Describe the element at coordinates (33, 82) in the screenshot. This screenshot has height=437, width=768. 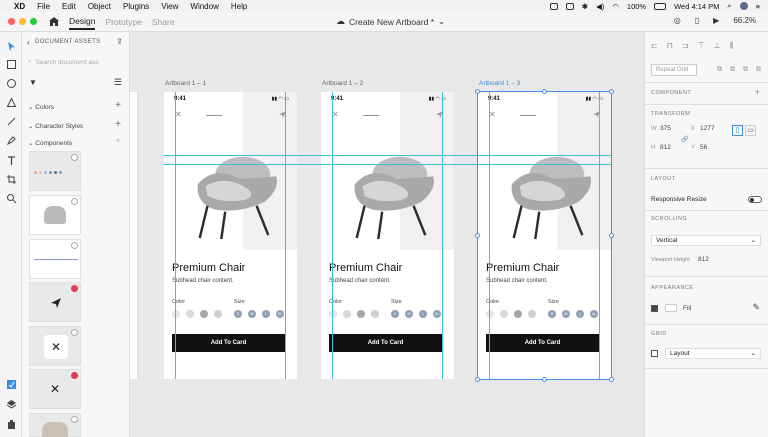
I see `filter-icon: ▼` at that location.